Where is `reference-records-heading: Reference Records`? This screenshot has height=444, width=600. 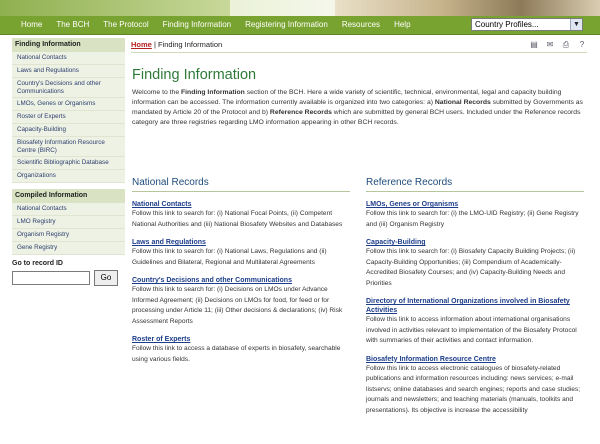 reference-records-heading: Reference Records is located at coordinates (475, 184).